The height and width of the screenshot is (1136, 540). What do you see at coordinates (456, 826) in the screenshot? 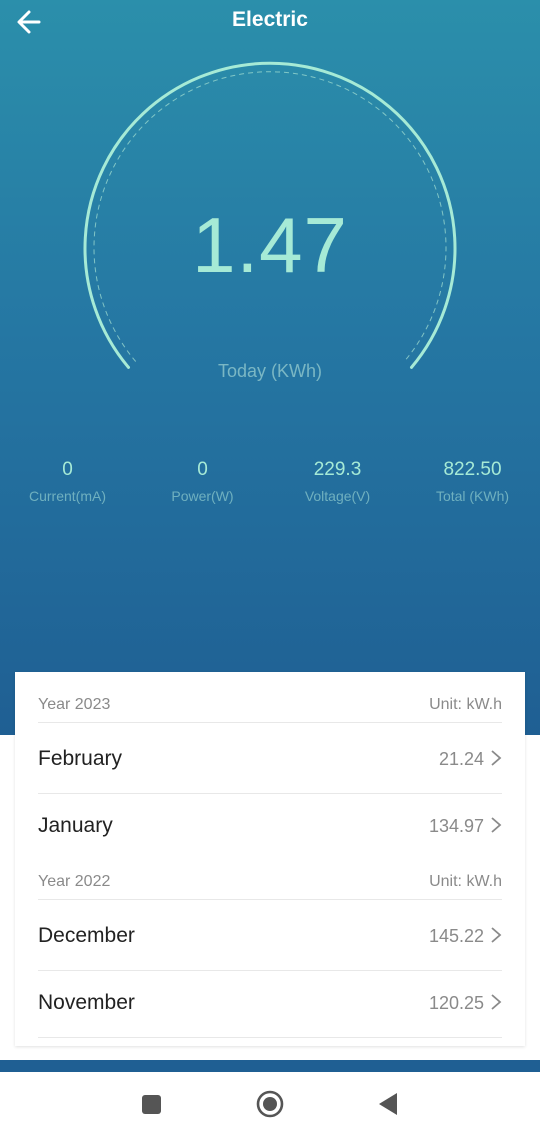
I see `month-value: 134.97` at bounding box center [456, 826].